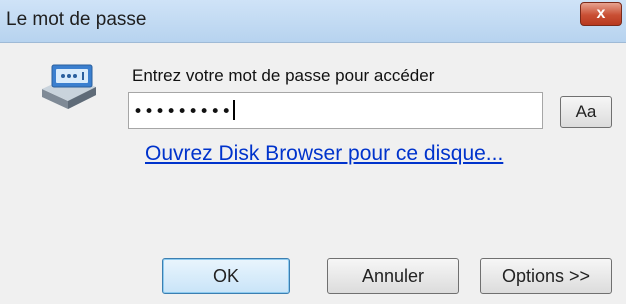 Image resolution: width=626 pixels, height=304 pixels. What do you see at coordinates (393, 276) in the screenshot?
I see `cancel-button: Annuler` at bounding box center [393, 276].